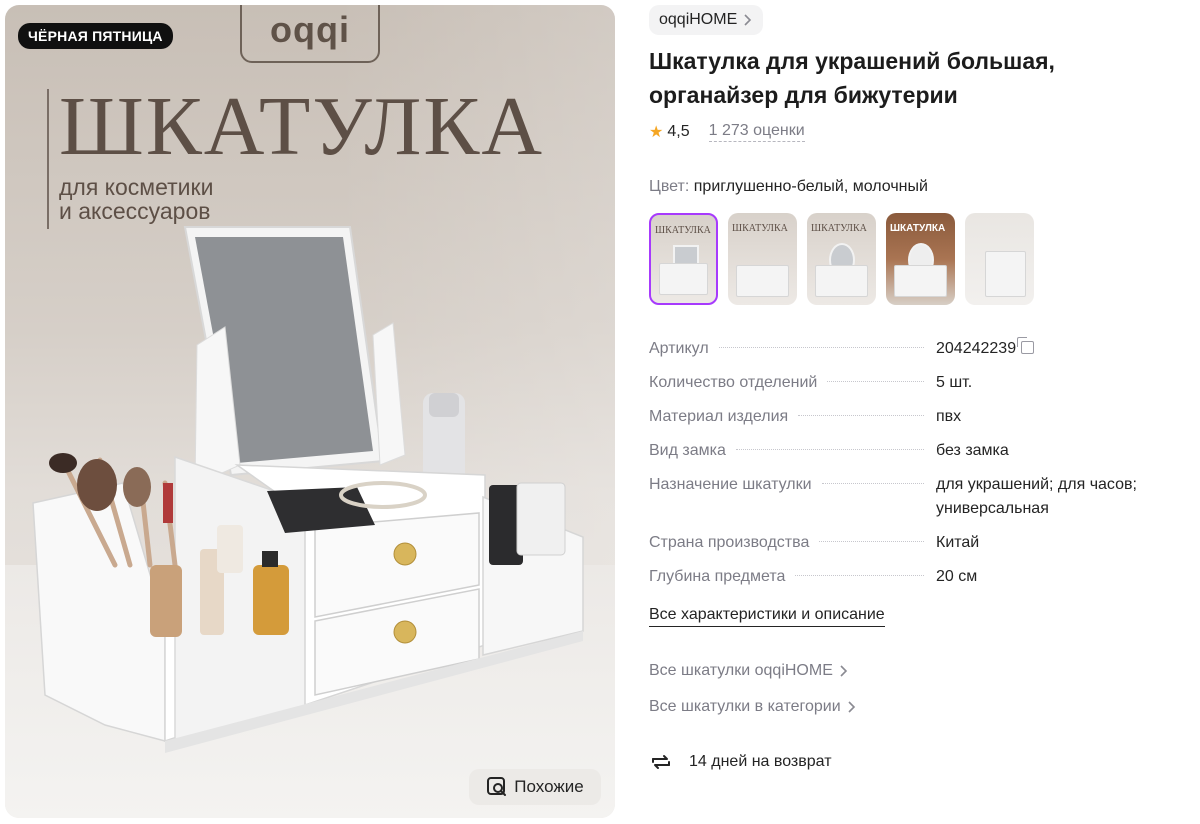 The image size is (1200, 824). Describe the element at coordinates (549, 786) in the screenshot. I see `similar-button-label: Похожие` at that location.